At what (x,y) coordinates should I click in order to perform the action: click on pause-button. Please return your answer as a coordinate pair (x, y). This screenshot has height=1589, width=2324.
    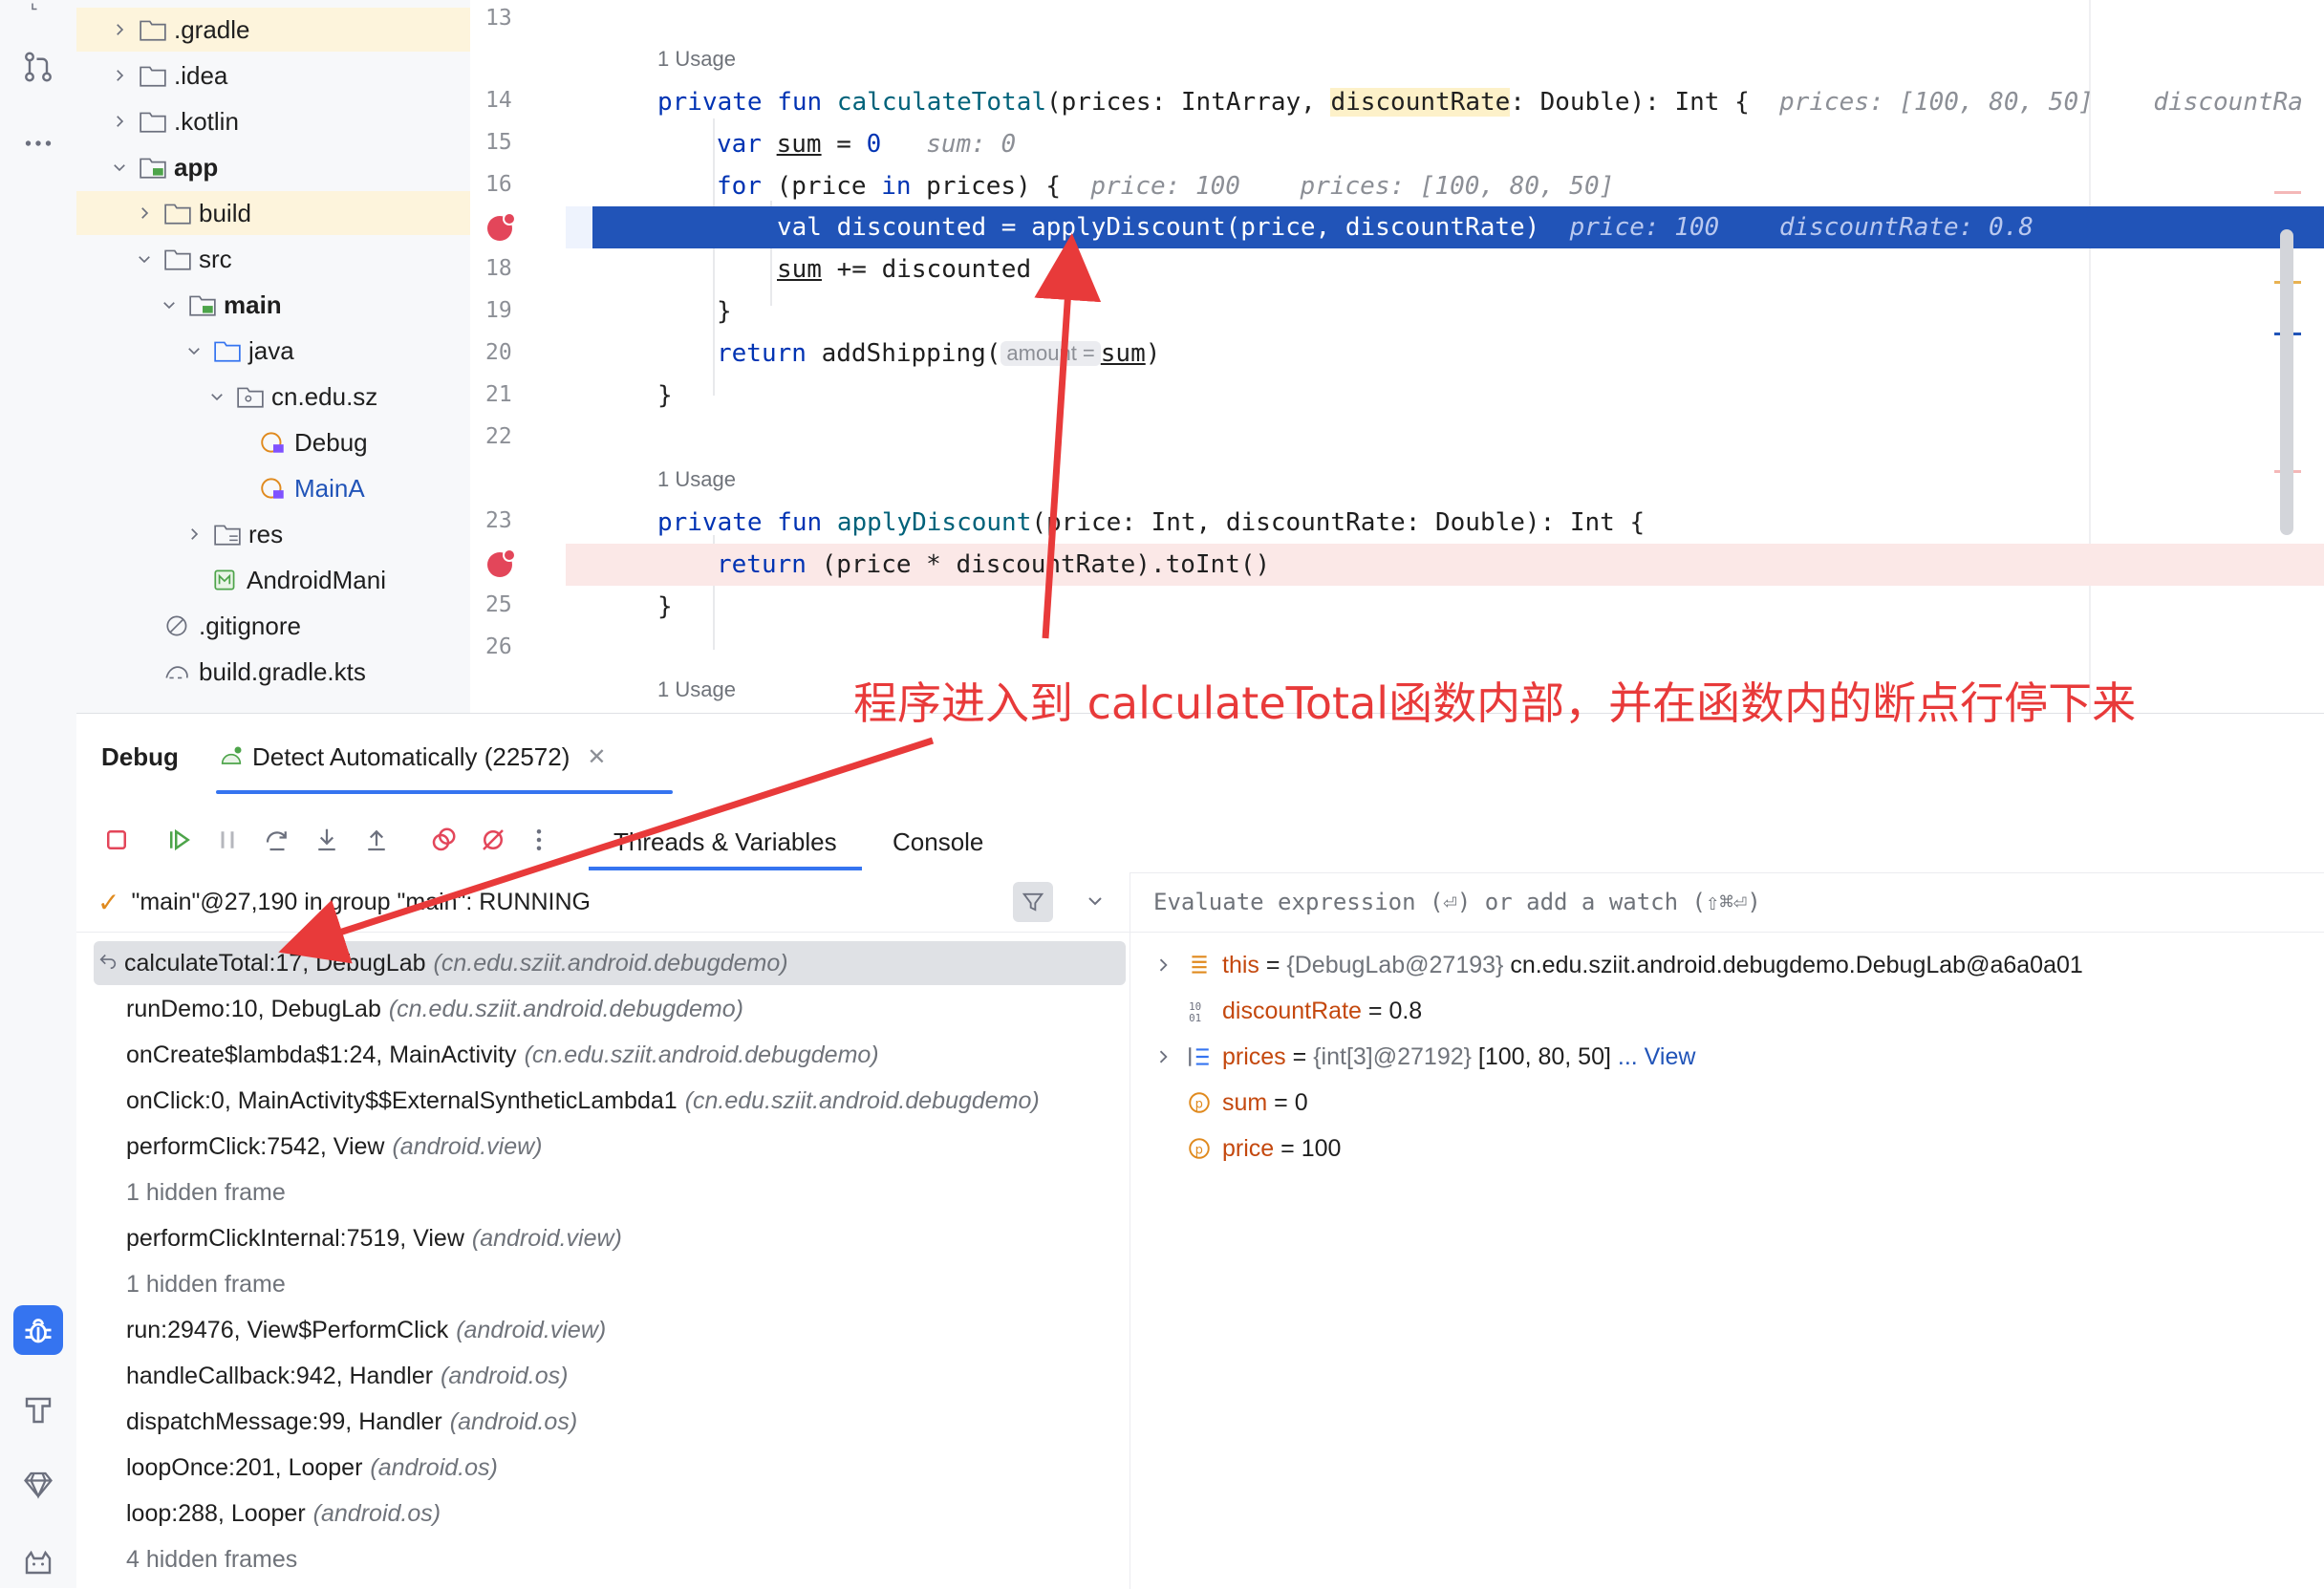
    Looking at the image, I should click on (227, 840).